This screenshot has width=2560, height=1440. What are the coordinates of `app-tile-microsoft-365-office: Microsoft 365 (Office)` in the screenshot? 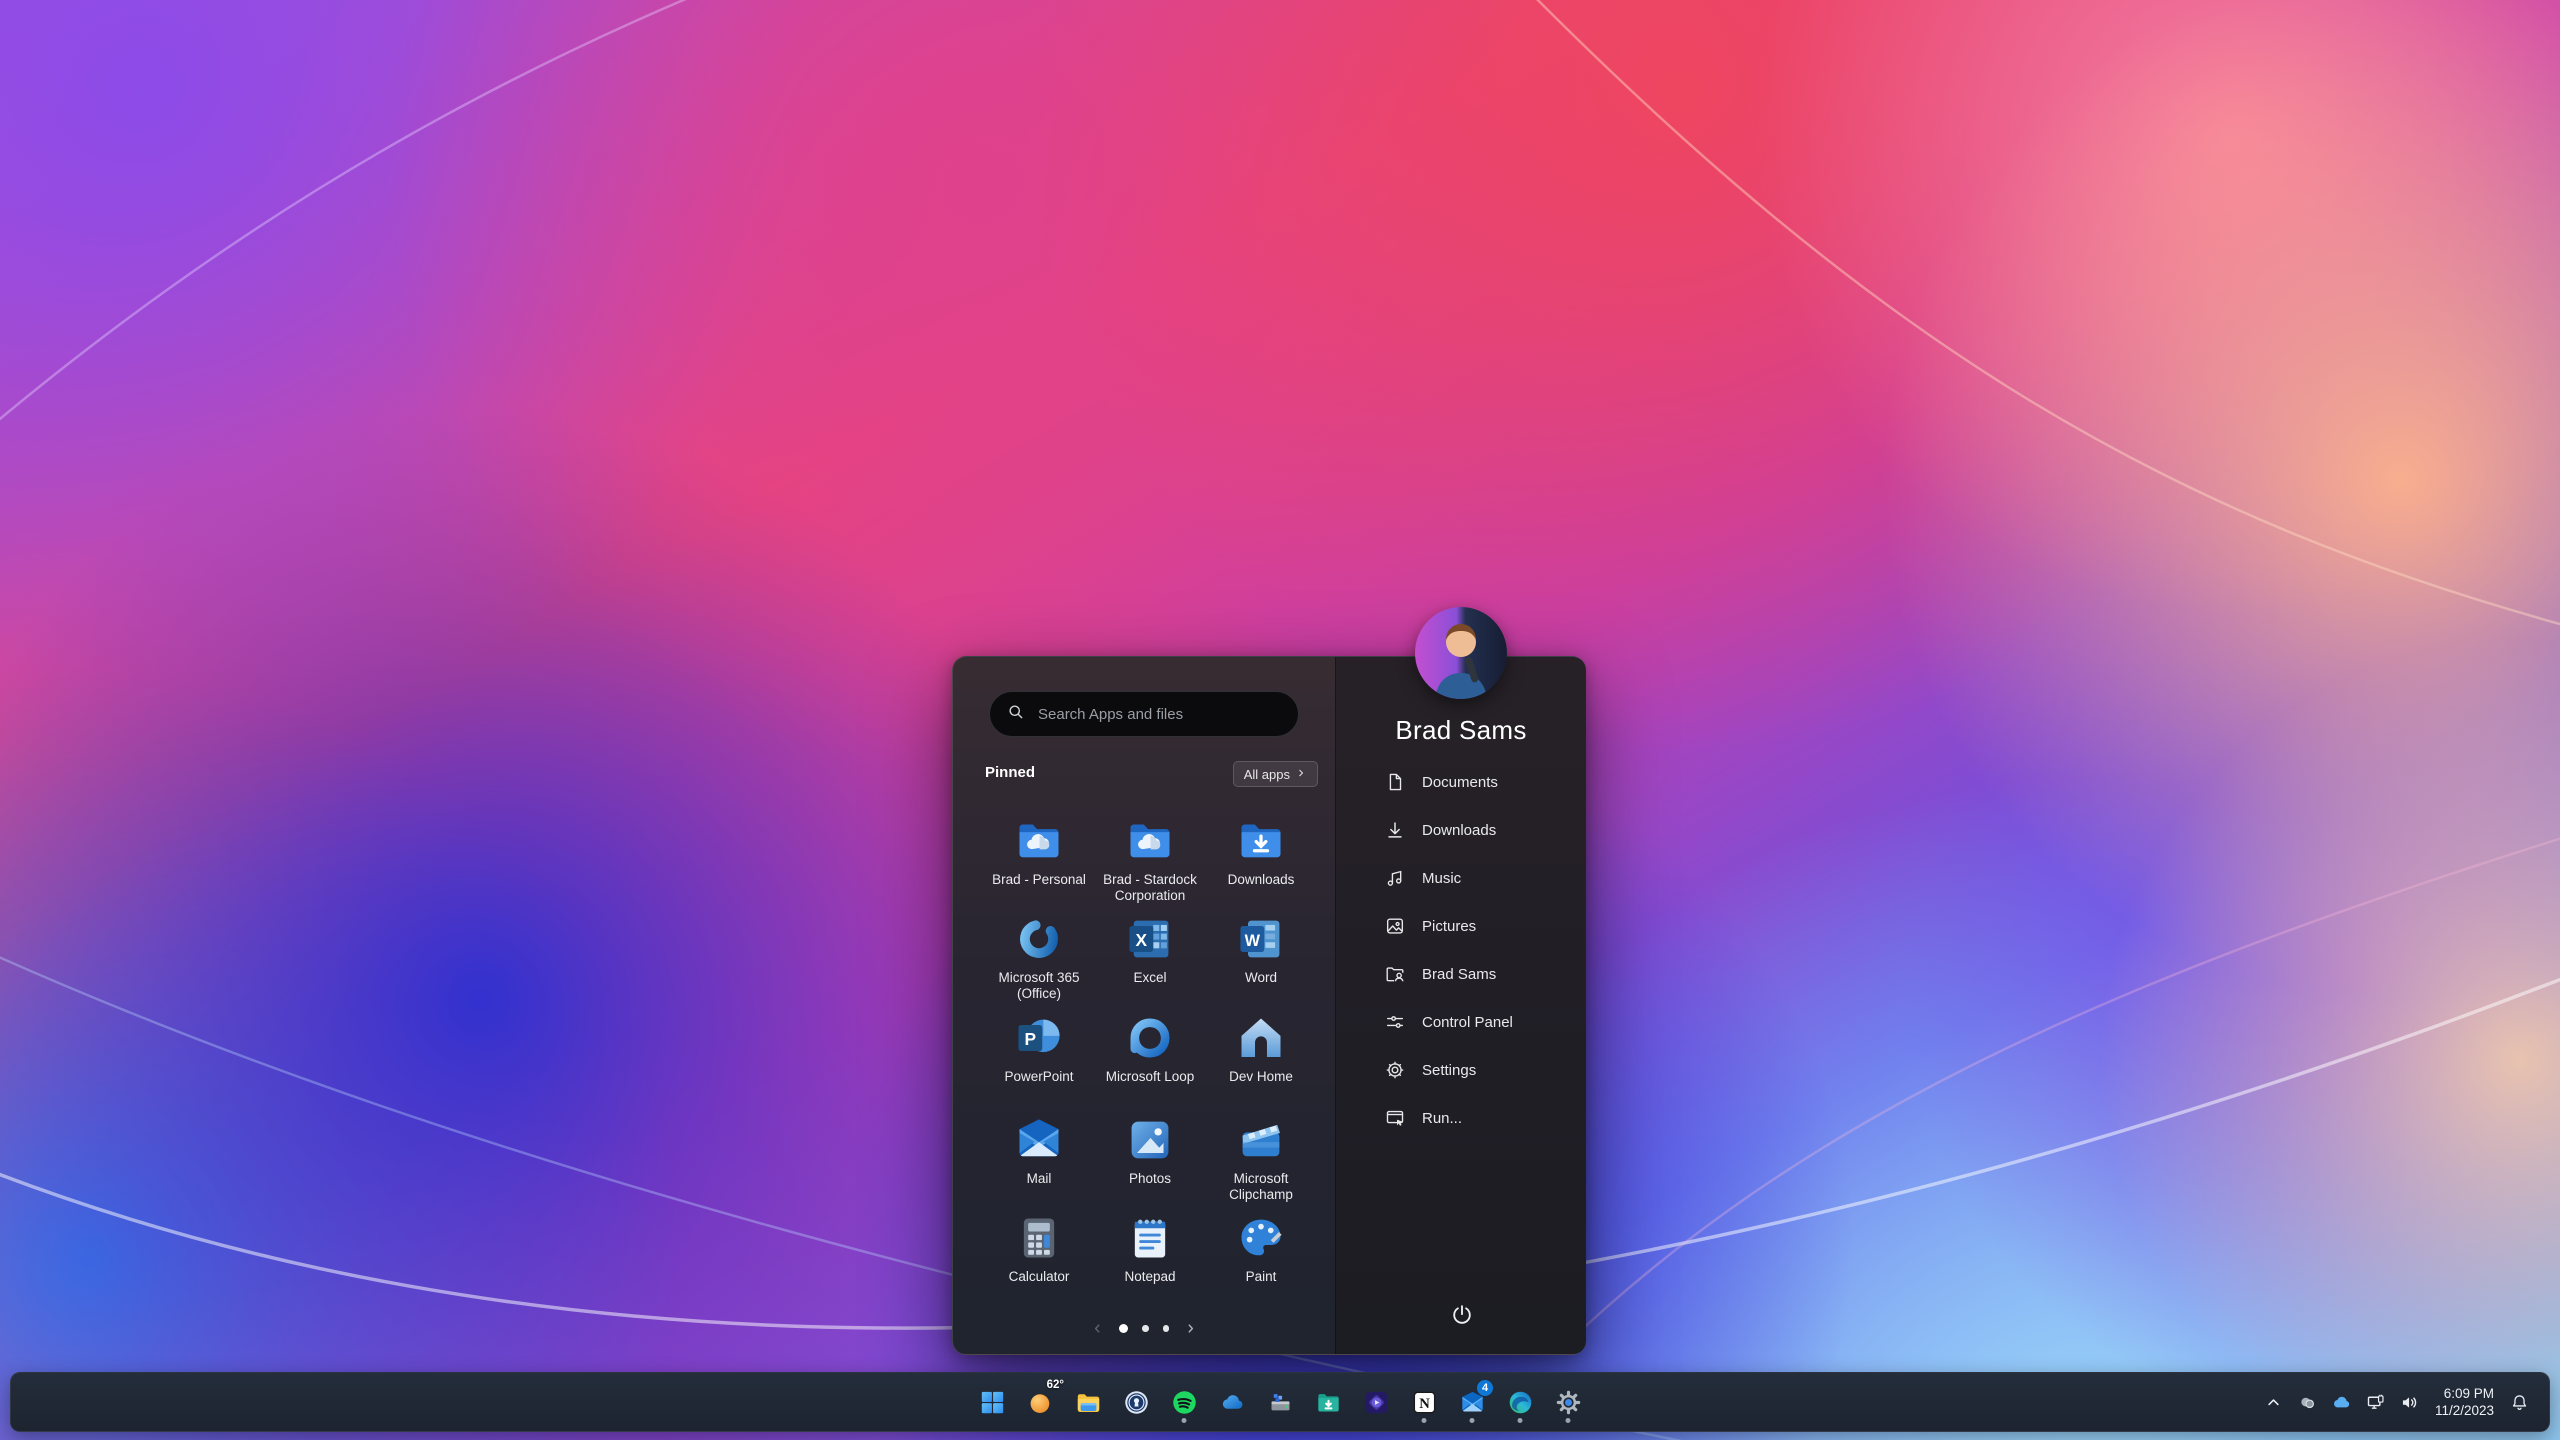 It's located at (1039, 957).